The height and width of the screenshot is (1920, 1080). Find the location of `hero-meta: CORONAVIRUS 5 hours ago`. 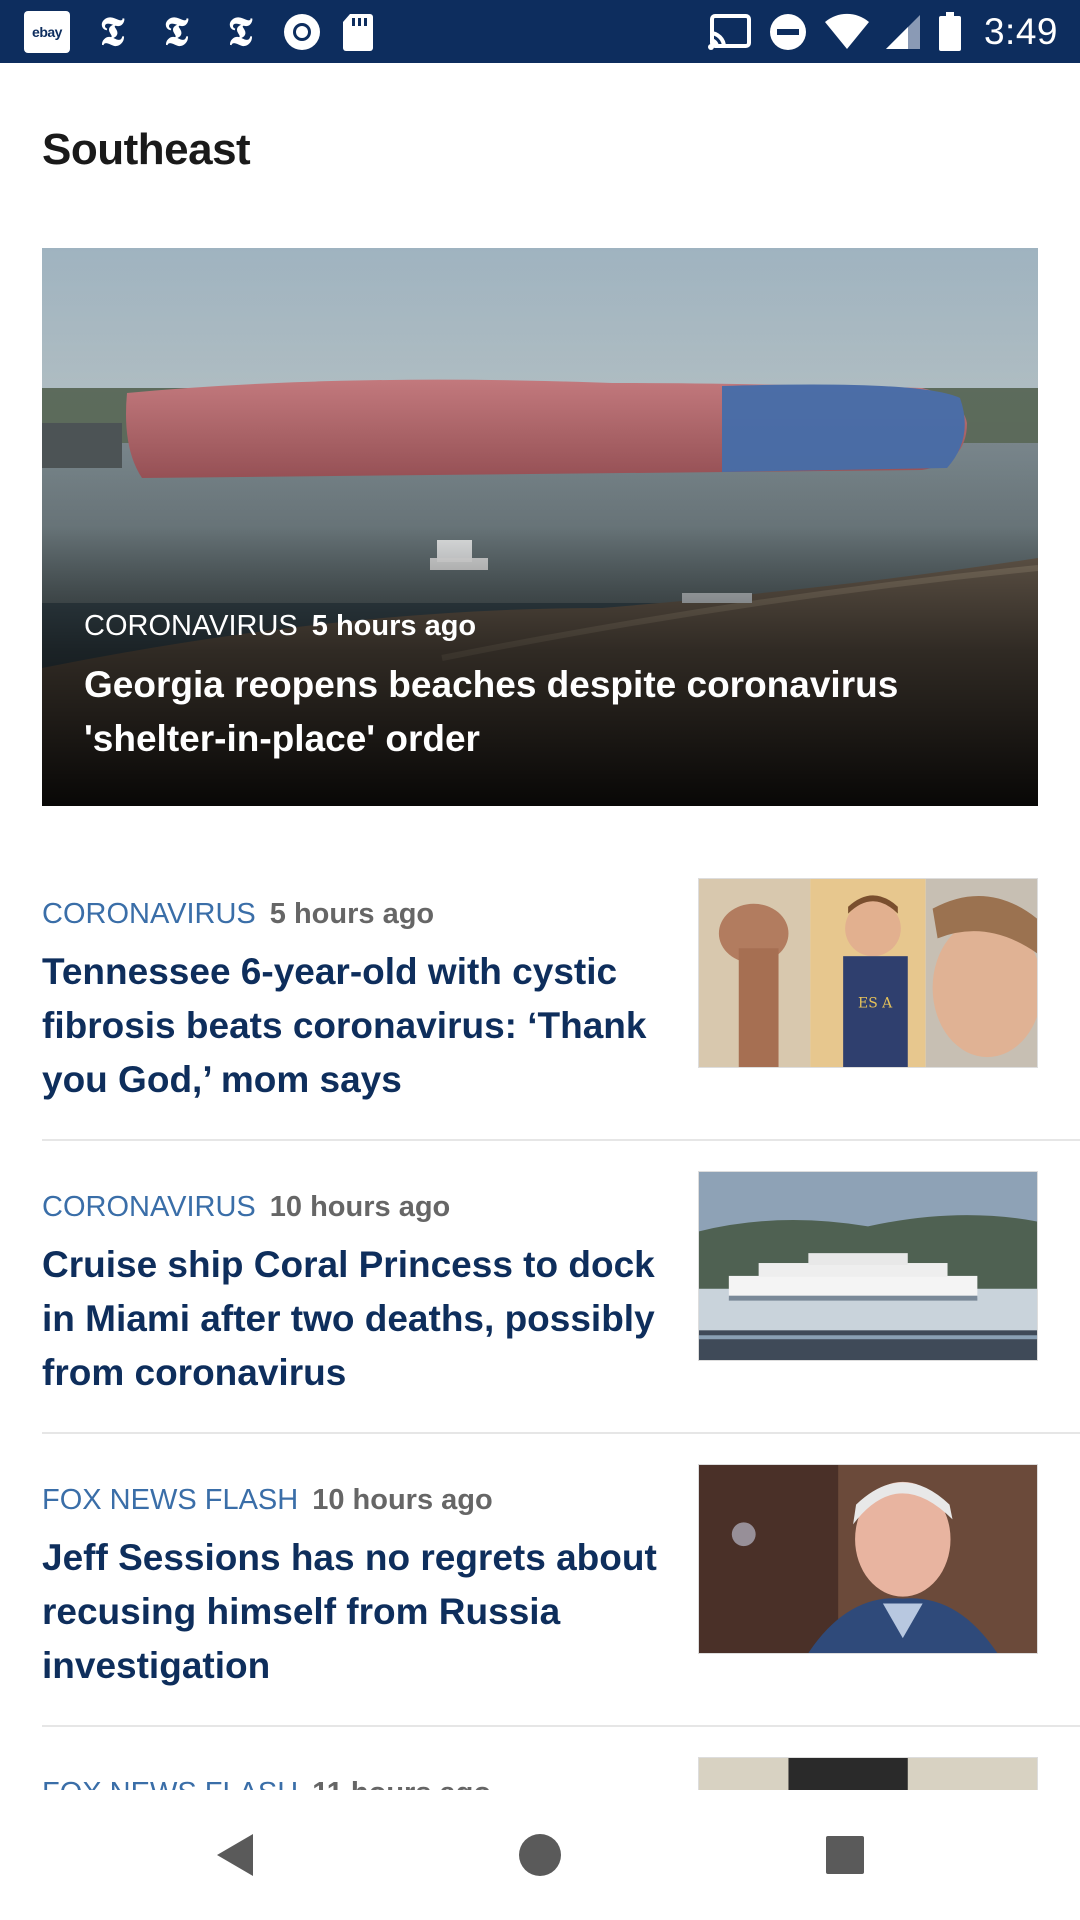

hero-meta: CORONAVIRUS 5 hours ago is located at coordinates (280, 626).